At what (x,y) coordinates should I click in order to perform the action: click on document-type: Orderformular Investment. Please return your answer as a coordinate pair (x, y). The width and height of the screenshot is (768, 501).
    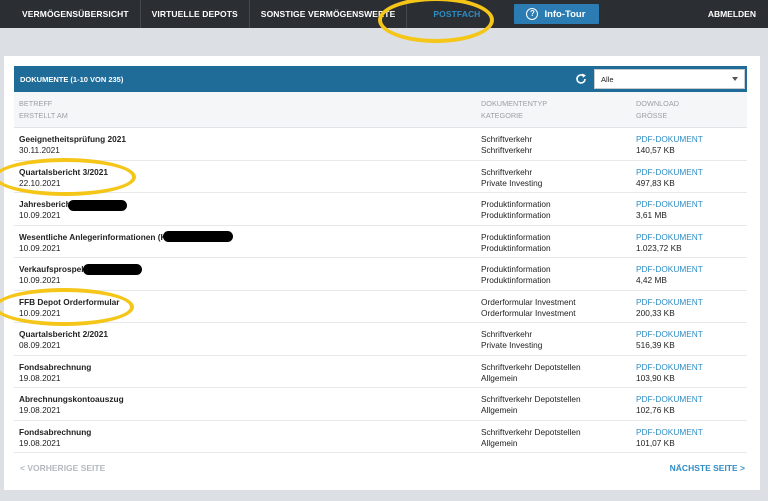
    Looking at the image, I should click on (528, 301).